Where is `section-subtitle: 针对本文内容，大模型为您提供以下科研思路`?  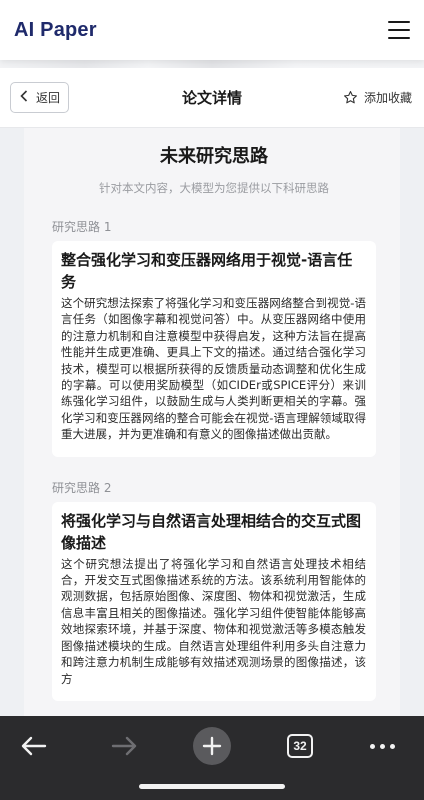
section-subtitle: 针对本文内容，大模型为您提供以下科研思路 is located at coordinates (214, 188).